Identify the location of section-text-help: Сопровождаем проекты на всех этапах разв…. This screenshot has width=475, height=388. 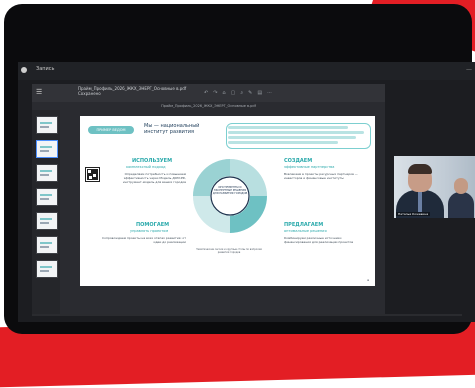
(144, 240).